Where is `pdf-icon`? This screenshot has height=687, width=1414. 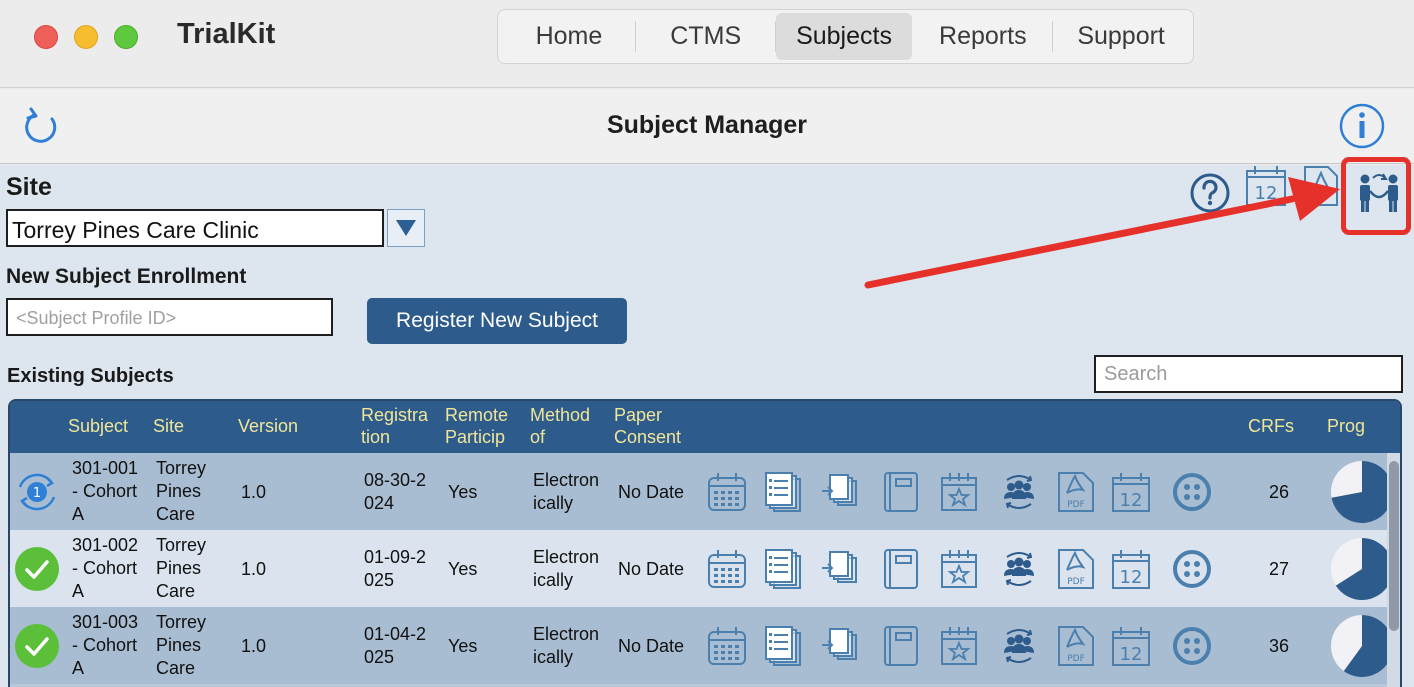 pdf-icon is located at coordinates (1321, 186).